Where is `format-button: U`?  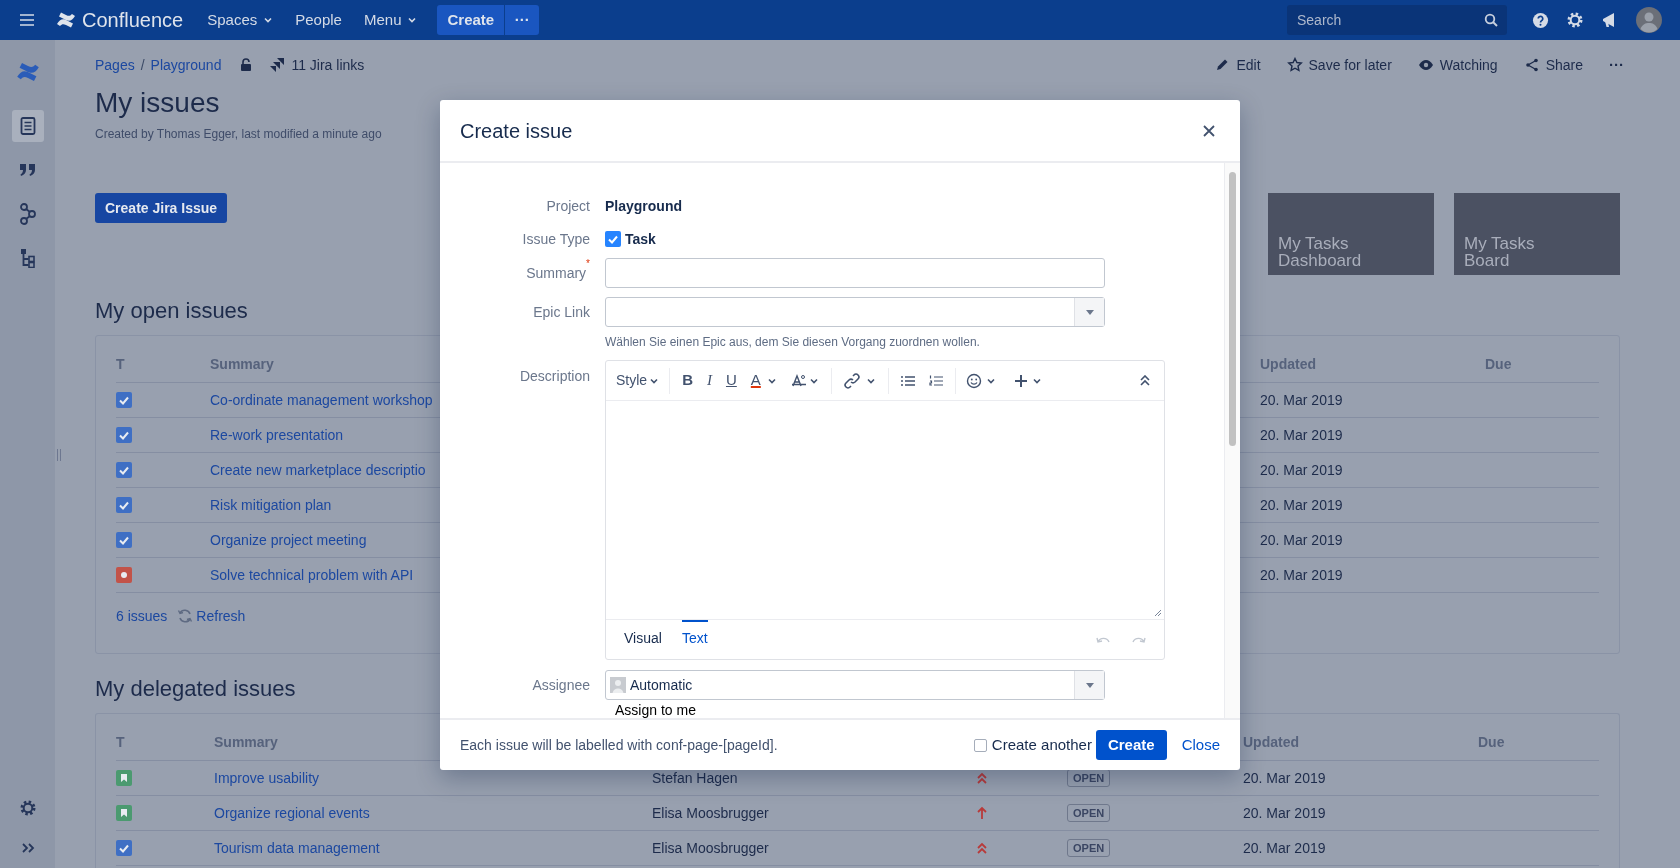
format-button: U is located at coordinates (731, 380).